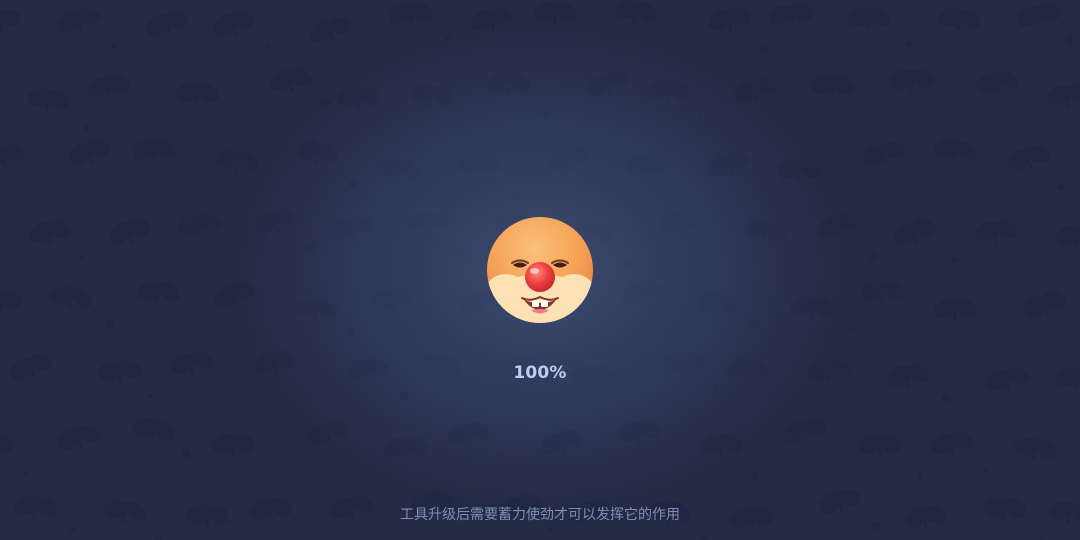 The image size is (1080, 540). Describe the element at coordinates (540, 515) in the screenshot. I see `loading-tip-text: 工具升级后需要蓄力使劲才可以发挥它的作用` at that location.